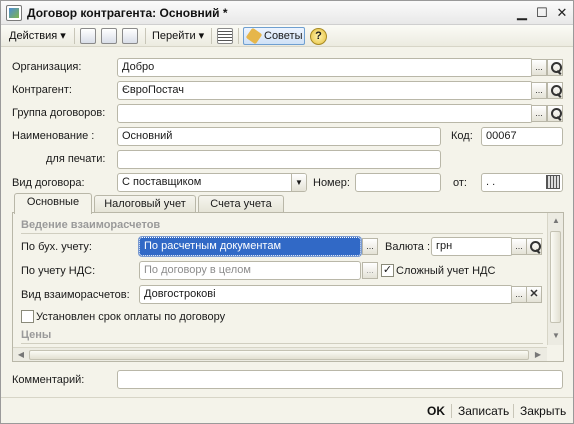  Describe the element at coordinates (534, 246) in the screenshot. I see `currency-open-icon` at that location.